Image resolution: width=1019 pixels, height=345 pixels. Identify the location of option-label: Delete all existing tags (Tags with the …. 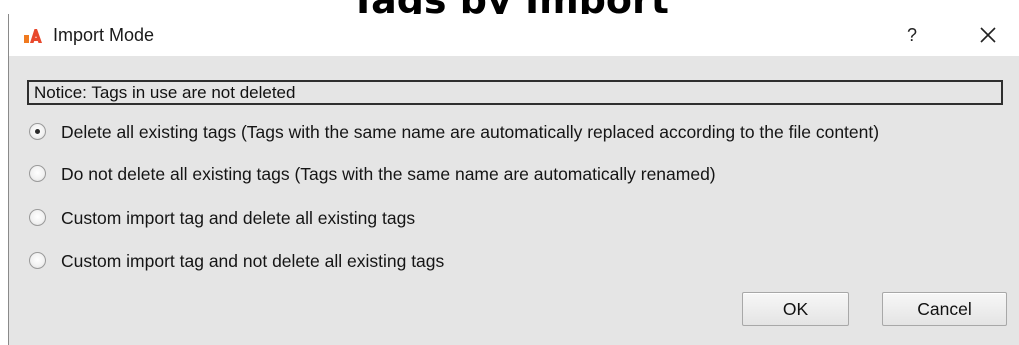
(470, 132).